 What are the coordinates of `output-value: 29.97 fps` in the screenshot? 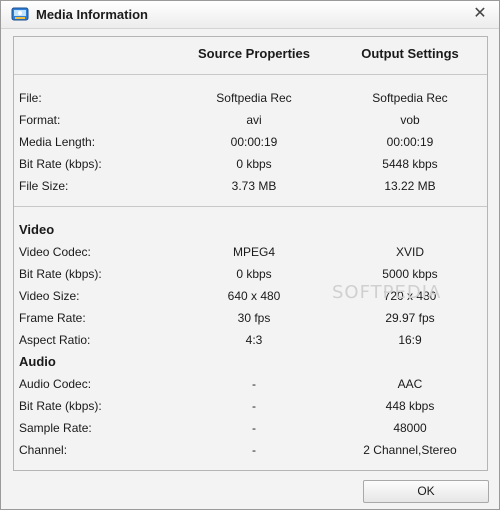 It's located at (410, 318).